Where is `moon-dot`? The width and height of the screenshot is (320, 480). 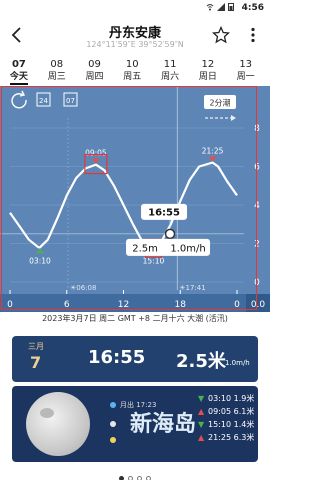
moon-dot is located at coordinates (113, 424).